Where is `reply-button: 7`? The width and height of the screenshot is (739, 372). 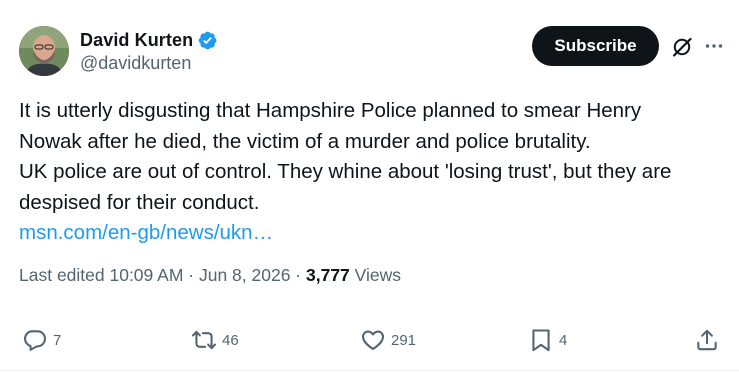 reply-button: 7 is located at coordinates (41, 340).